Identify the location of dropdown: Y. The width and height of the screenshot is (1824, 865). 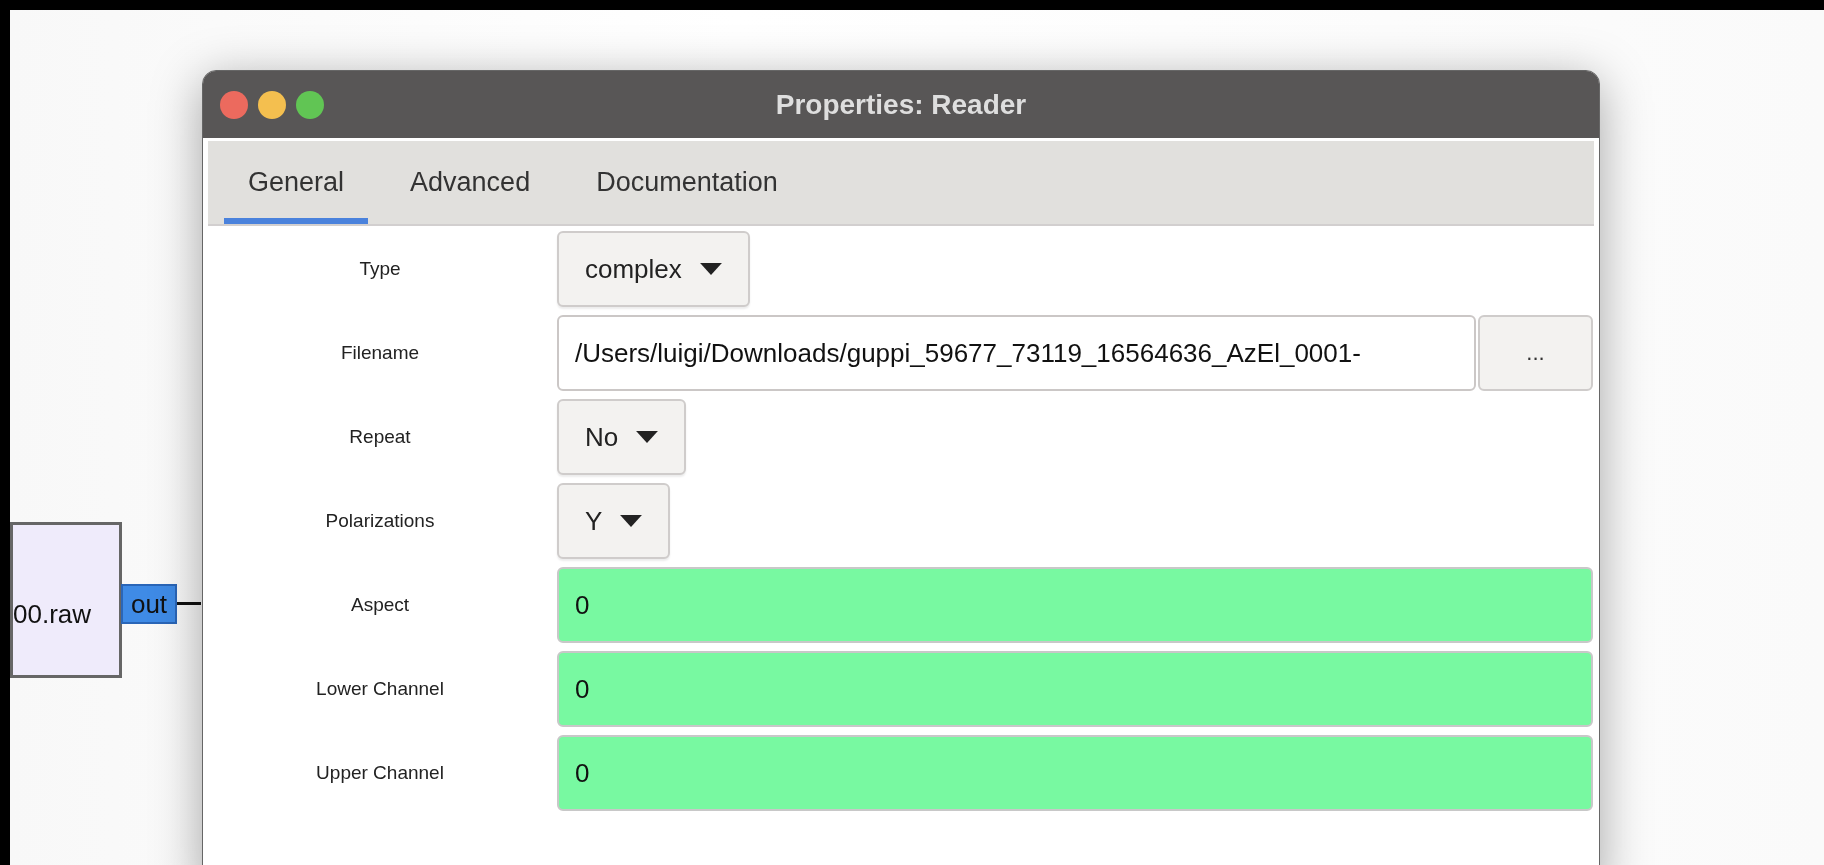
(614, 521).